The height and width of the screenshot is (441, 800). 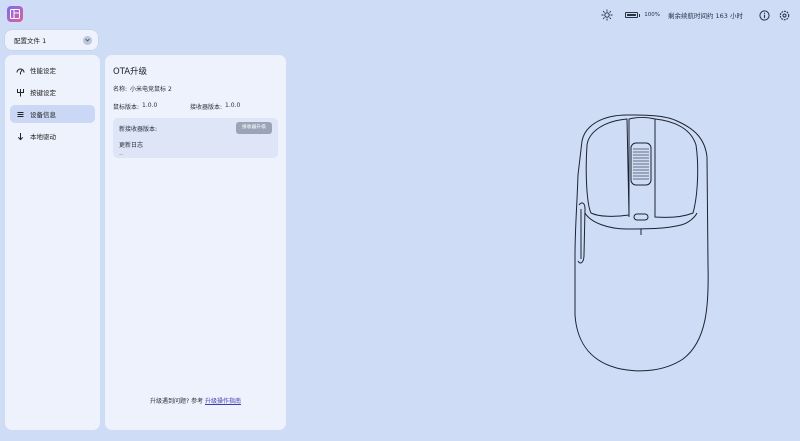 I want to click on sidebar: 性能设定 按键设定 设备信息 本地驱动, so click(x=52, y=242).